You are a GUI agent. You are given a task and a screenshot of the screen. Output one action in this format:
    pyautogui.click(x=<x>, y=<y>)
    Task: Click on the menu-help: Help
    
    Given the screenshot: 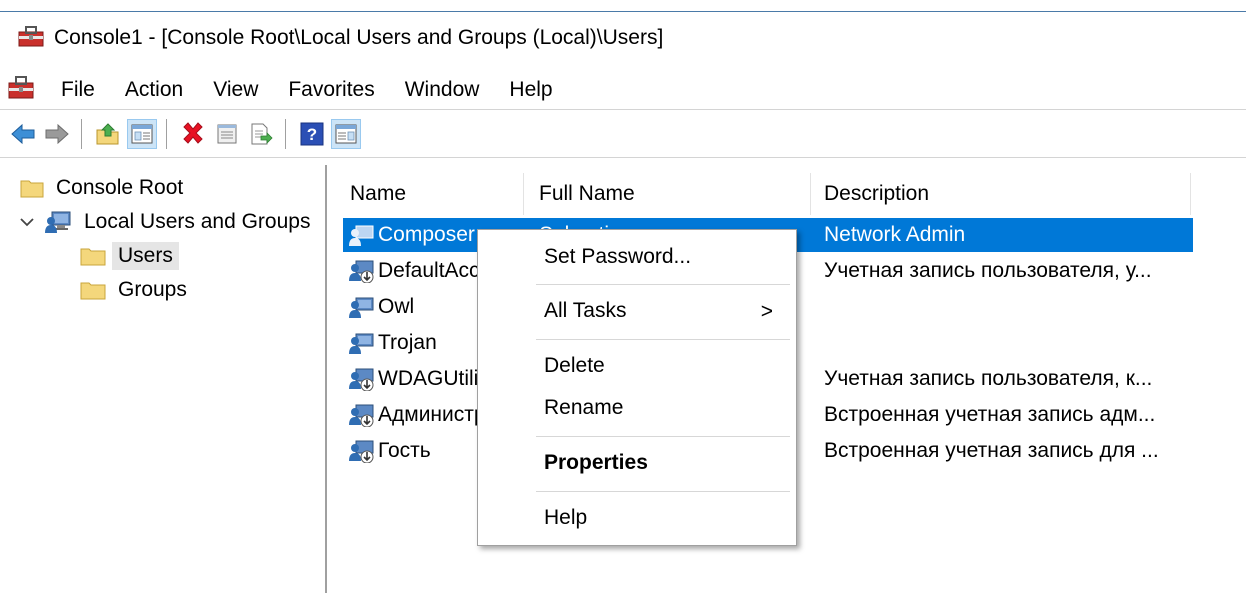 What is the action you would take?
    pyautogui.click(x=530, y=90)
    